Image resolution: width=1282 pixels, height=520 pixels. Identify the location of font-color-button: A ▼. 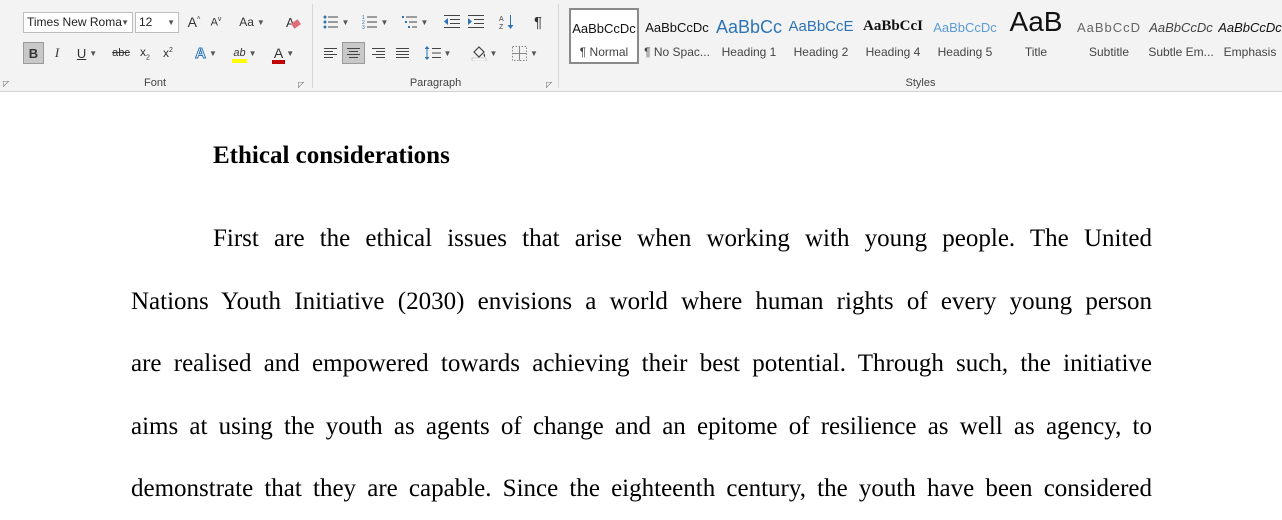
(284, 53).